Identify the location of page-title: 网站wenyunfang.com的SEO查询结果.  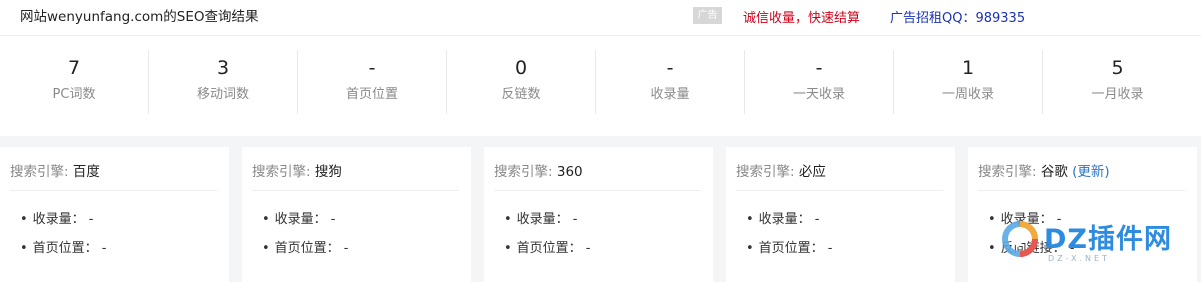
(139, 17).